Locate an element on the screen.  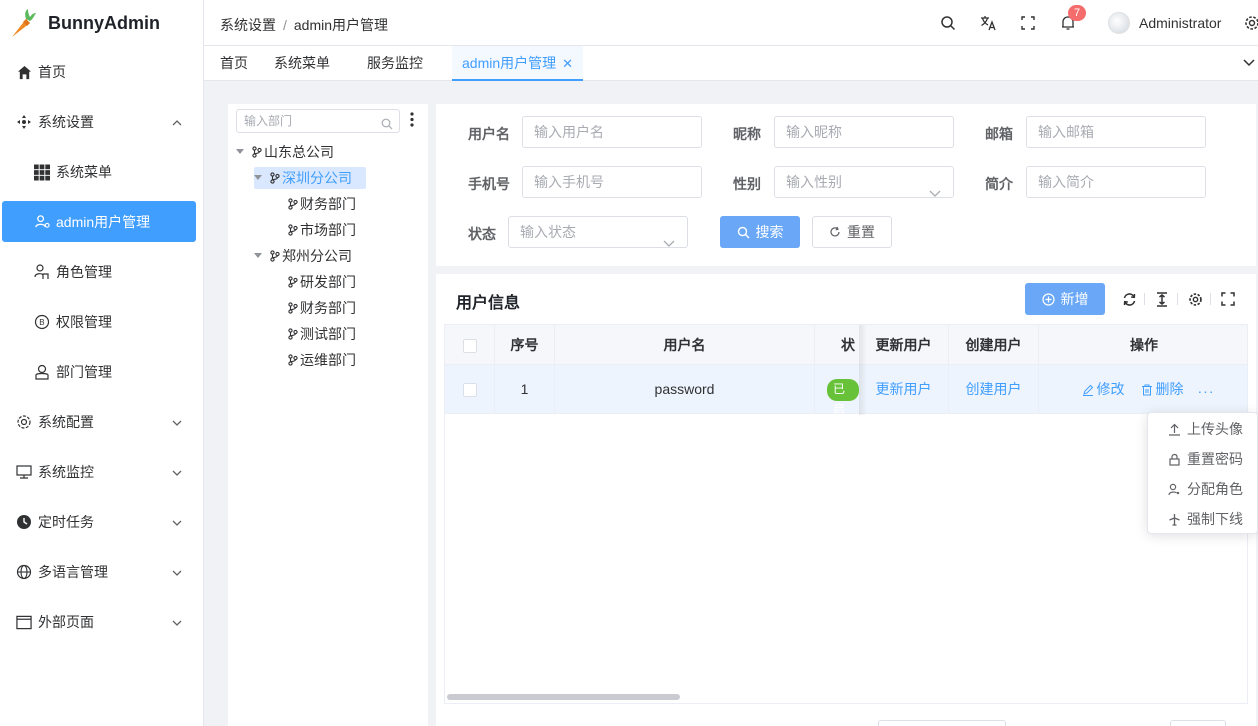
gender-label: 性别 is located at coordinates (747, 184).